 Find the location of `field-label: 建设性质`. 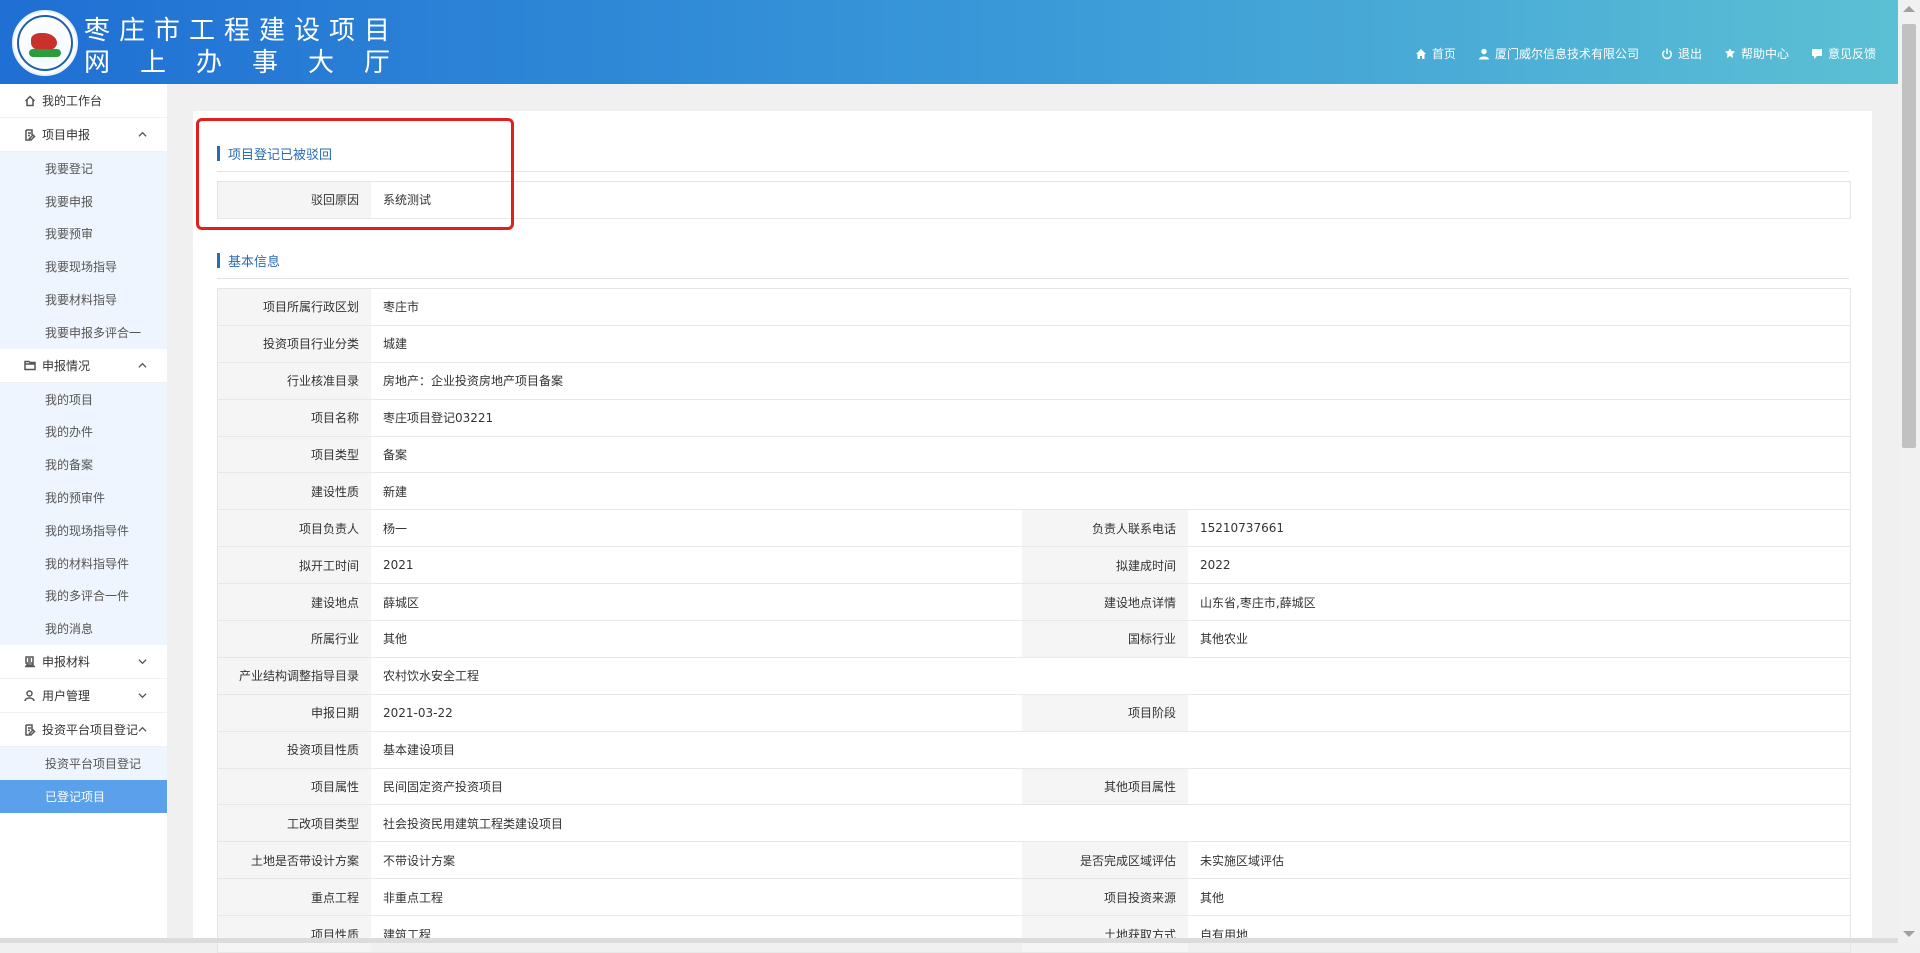

field-label: 建设性质 is located at coordinates (294, 491).